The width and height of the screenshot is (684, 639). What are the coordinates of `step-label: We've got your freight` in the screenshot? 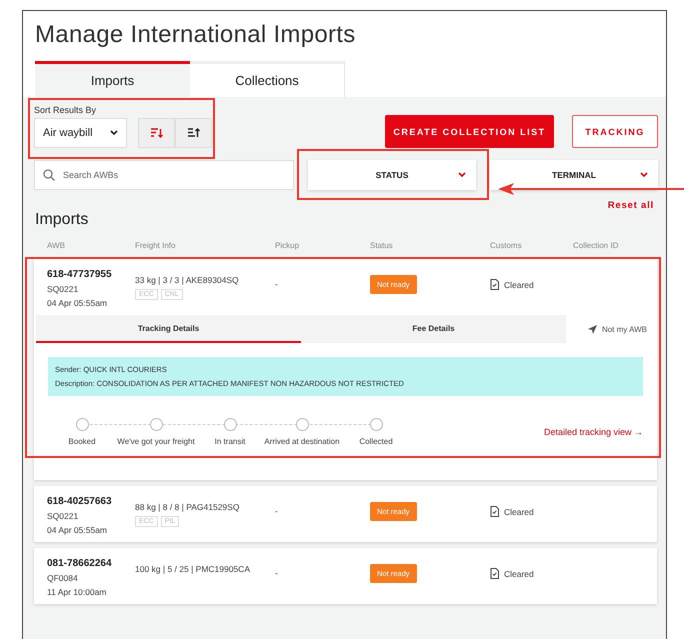 It's located at (156, 441).